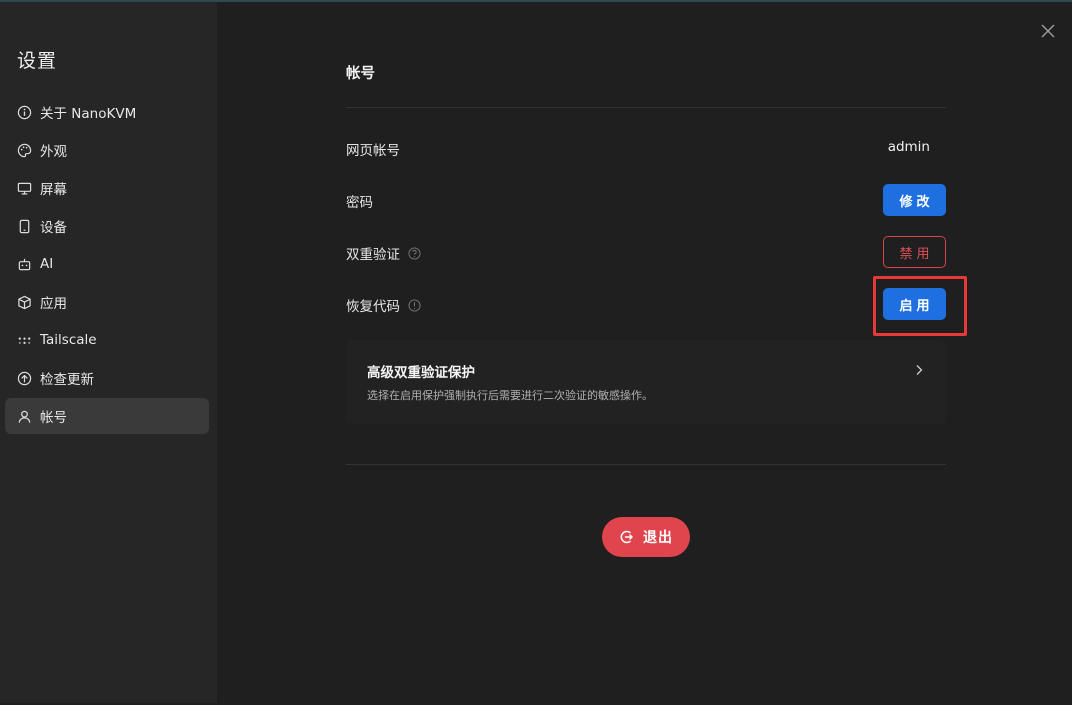 This screenshot has width=1072, height=705. I want to click on package-icon, so click(24, 302).